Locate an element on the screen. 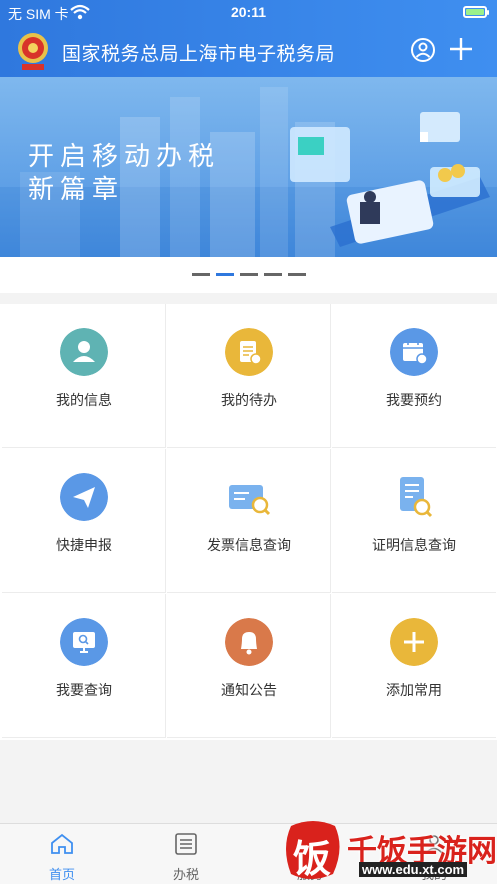  grid-item-quick-declare: 快捷申报 is located at coordinates (84, 521).